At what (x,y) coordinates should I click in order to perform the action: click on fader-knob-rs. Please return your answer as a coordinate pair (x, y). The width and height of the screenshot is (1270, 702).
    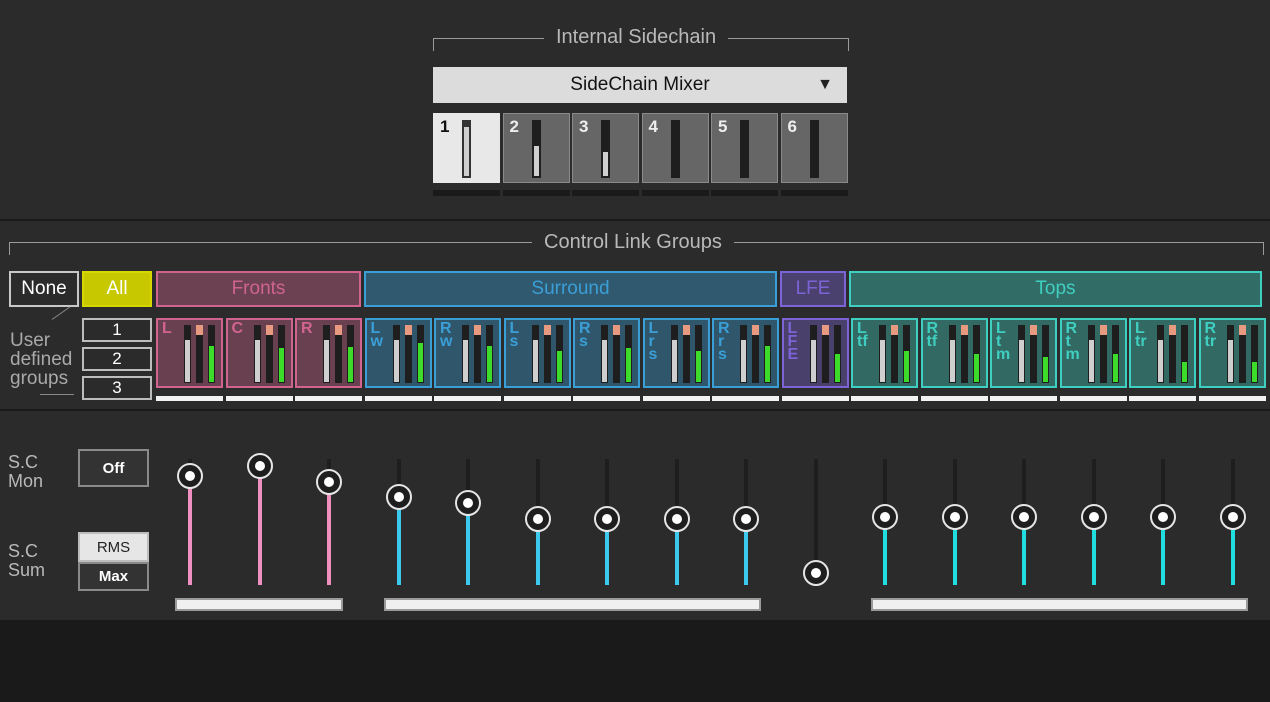
    Looking at the image, I should click on (607, 519).